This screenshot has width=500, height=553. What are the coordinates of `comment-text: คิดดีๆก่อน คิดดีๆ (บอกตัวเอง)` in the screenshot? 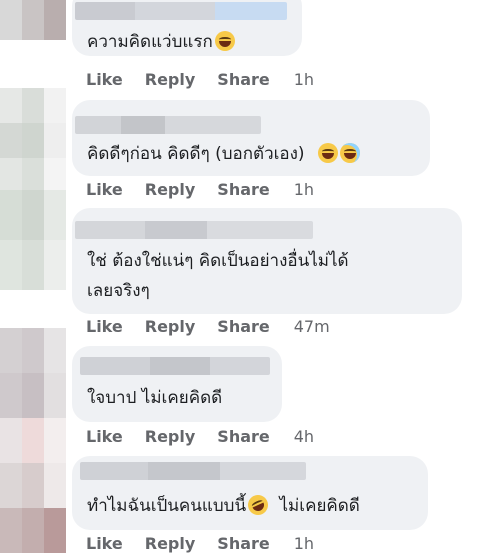 It's located at (223, 154).